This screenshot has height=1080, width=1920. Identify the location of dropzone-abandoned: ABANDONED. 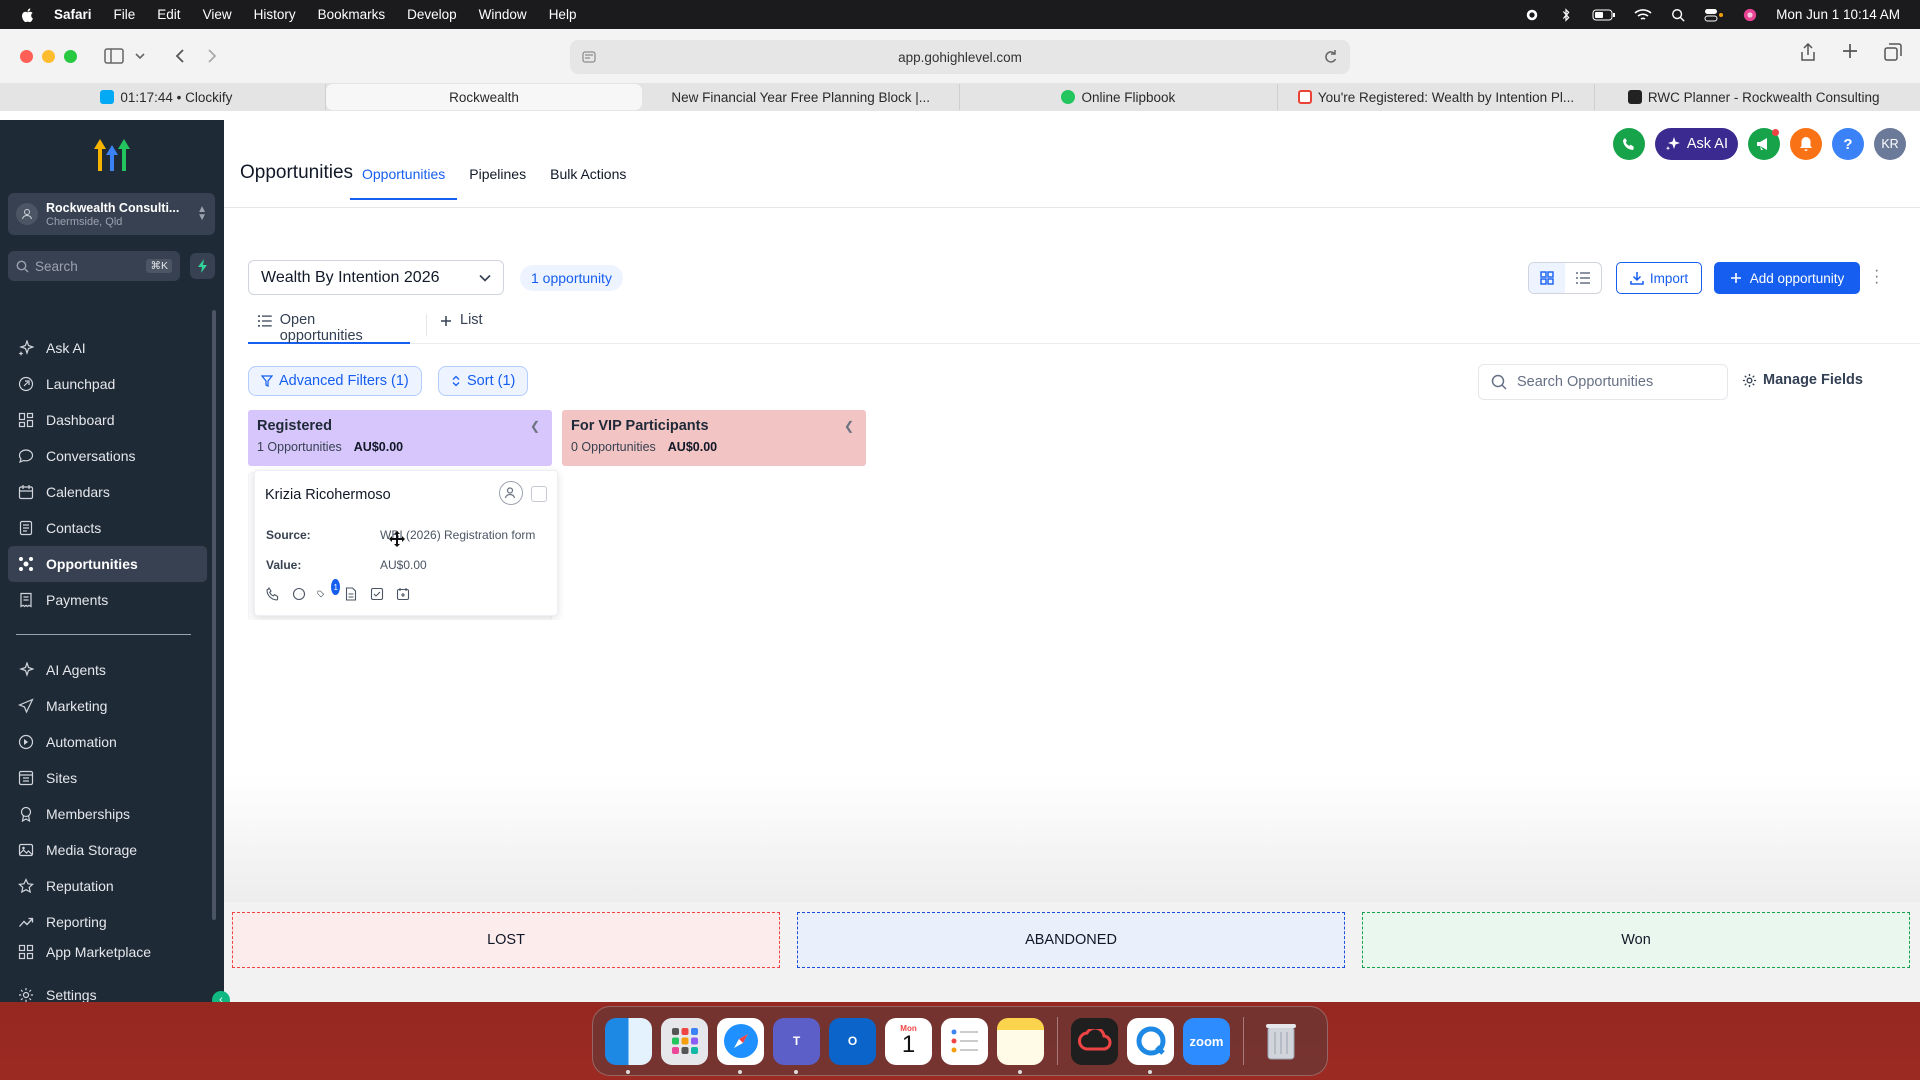
(1071, 940).